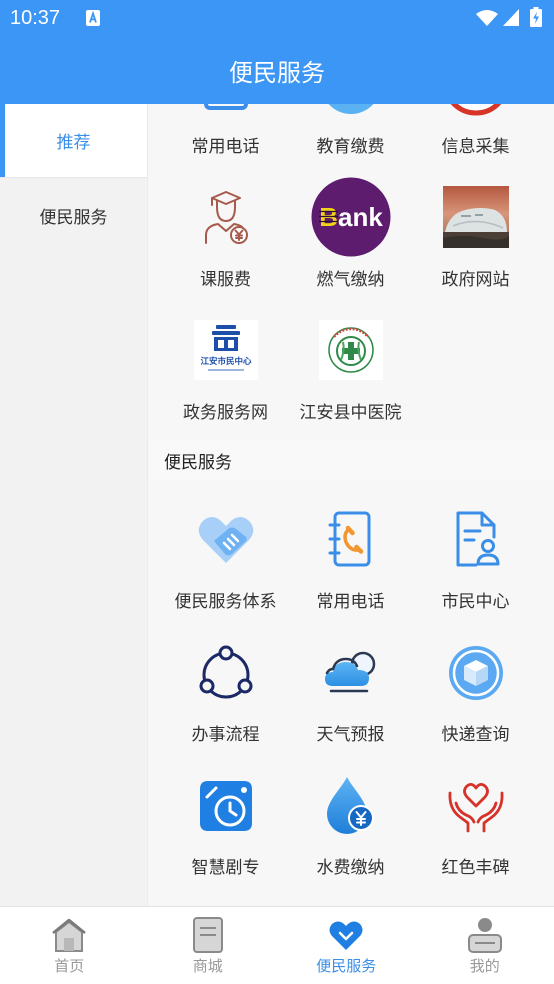 The width and height of the screenshot is (554, 984). Describe the element at coordinates (476, 672) in the screenshot. I see `delivery-box-icon` at that location.